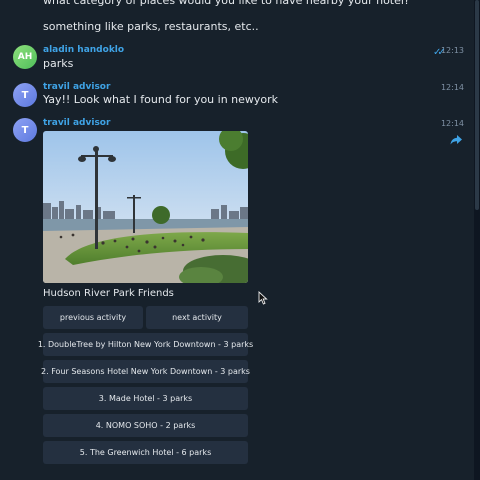  I want to click on sender-name: aladin handoklo, so click(83, 50).